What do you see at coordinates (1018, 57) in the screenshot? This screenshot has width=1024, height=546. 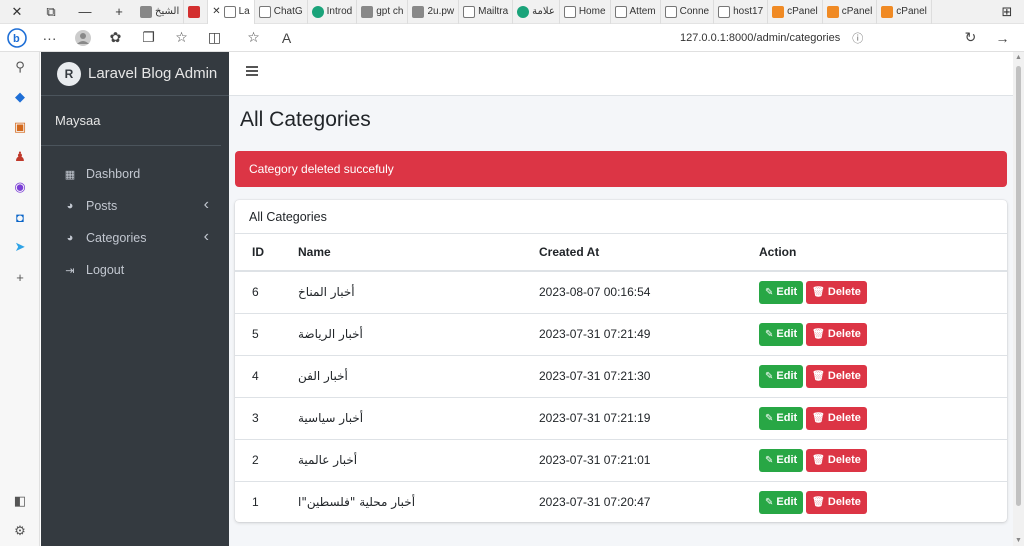 I see `scroll-up-icon: ▲` at bounding box center [1018, 57].